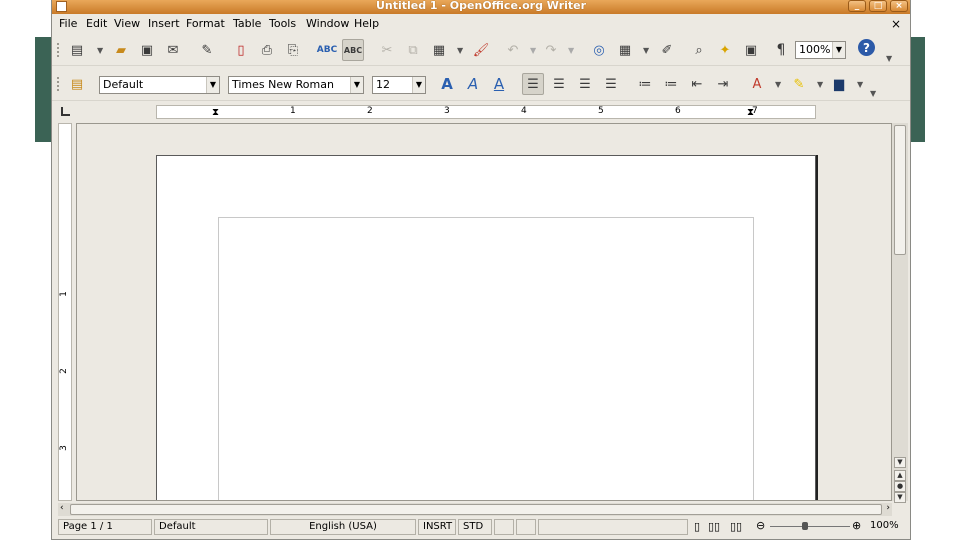 This screenshot has height=540, width=960. What do you see at coordinates (697, 526) in the screenshot?
I see `single-page-view-icon: ▯` at bounding box center [697, 526].